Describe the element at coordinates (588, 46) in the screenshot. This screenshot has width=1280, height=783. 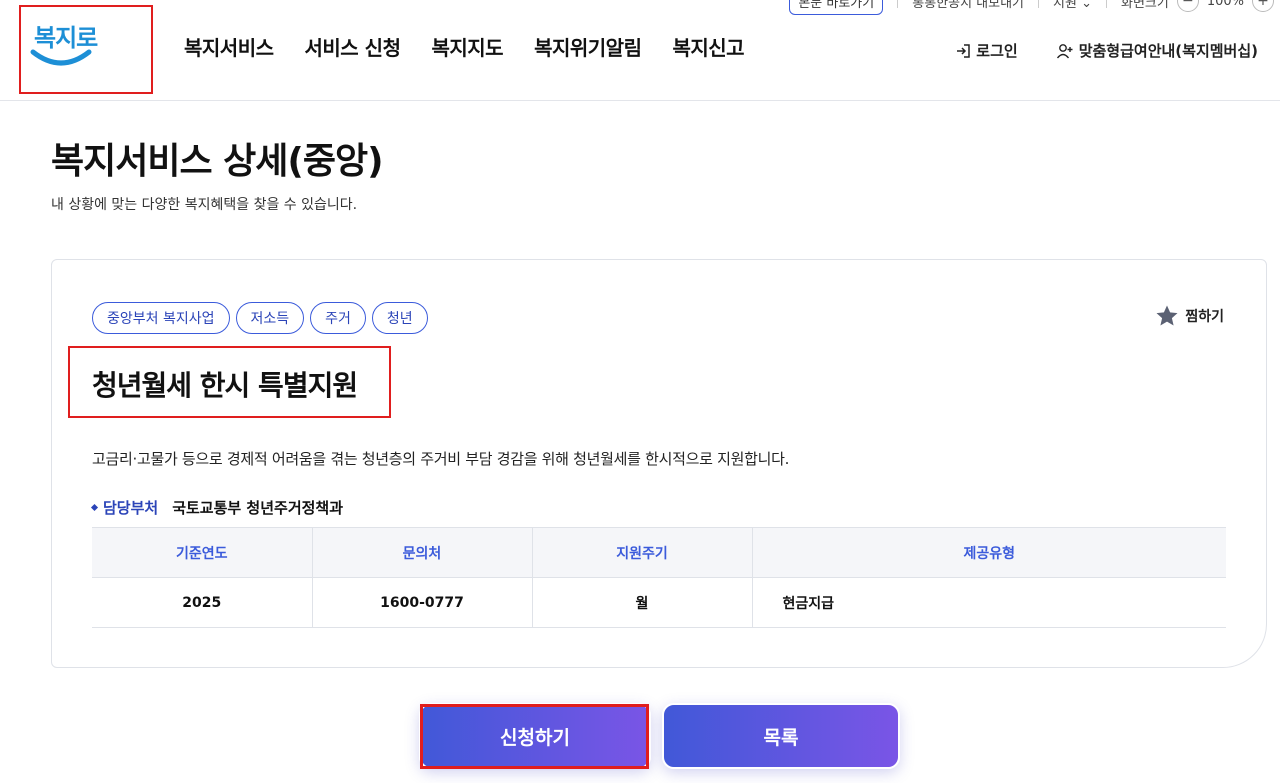
I see `nav-item-crisis-alert: 복지위기알림` at that location.